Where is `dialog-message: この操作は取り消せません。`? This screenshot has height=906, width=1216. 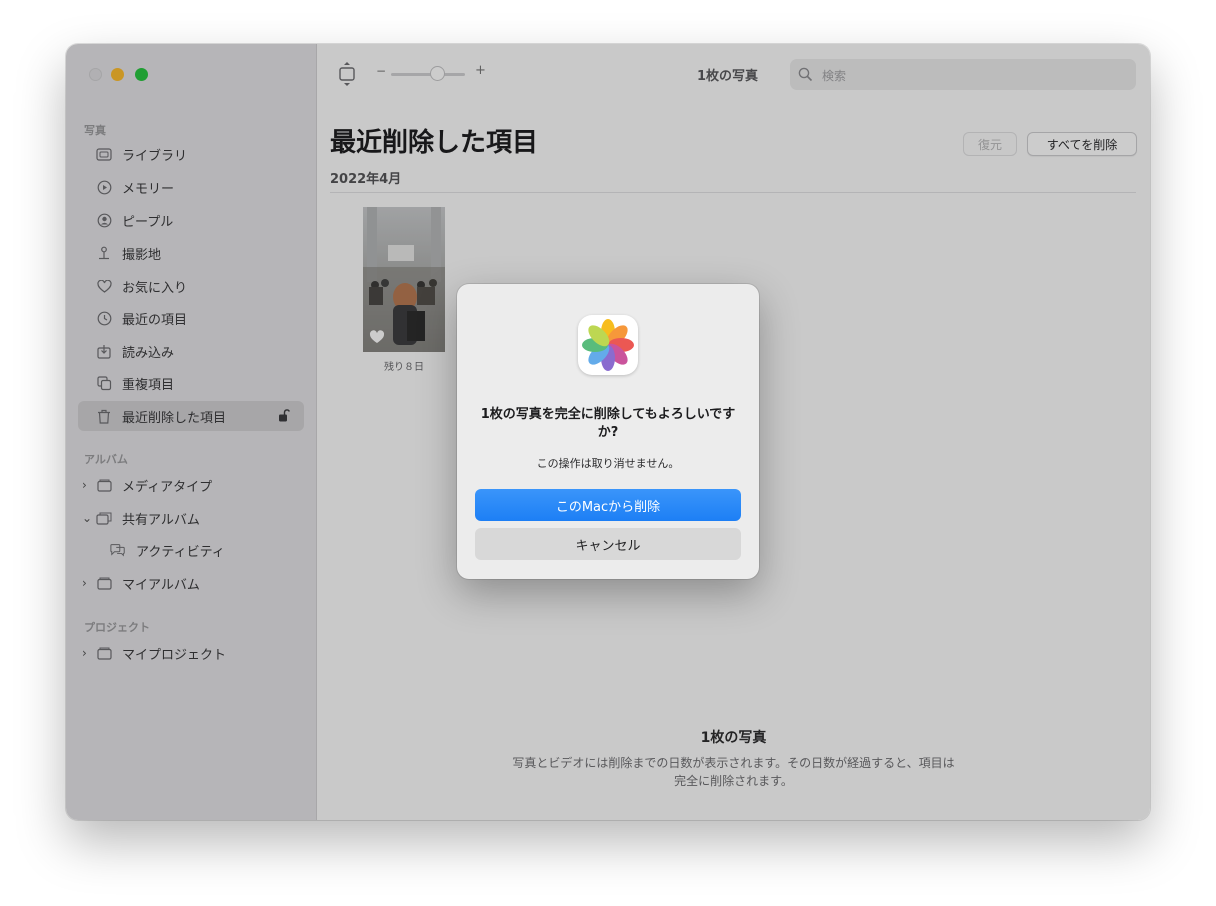
dialog-message: この操作は取り消せません。 is located at coordinates (608, 463).